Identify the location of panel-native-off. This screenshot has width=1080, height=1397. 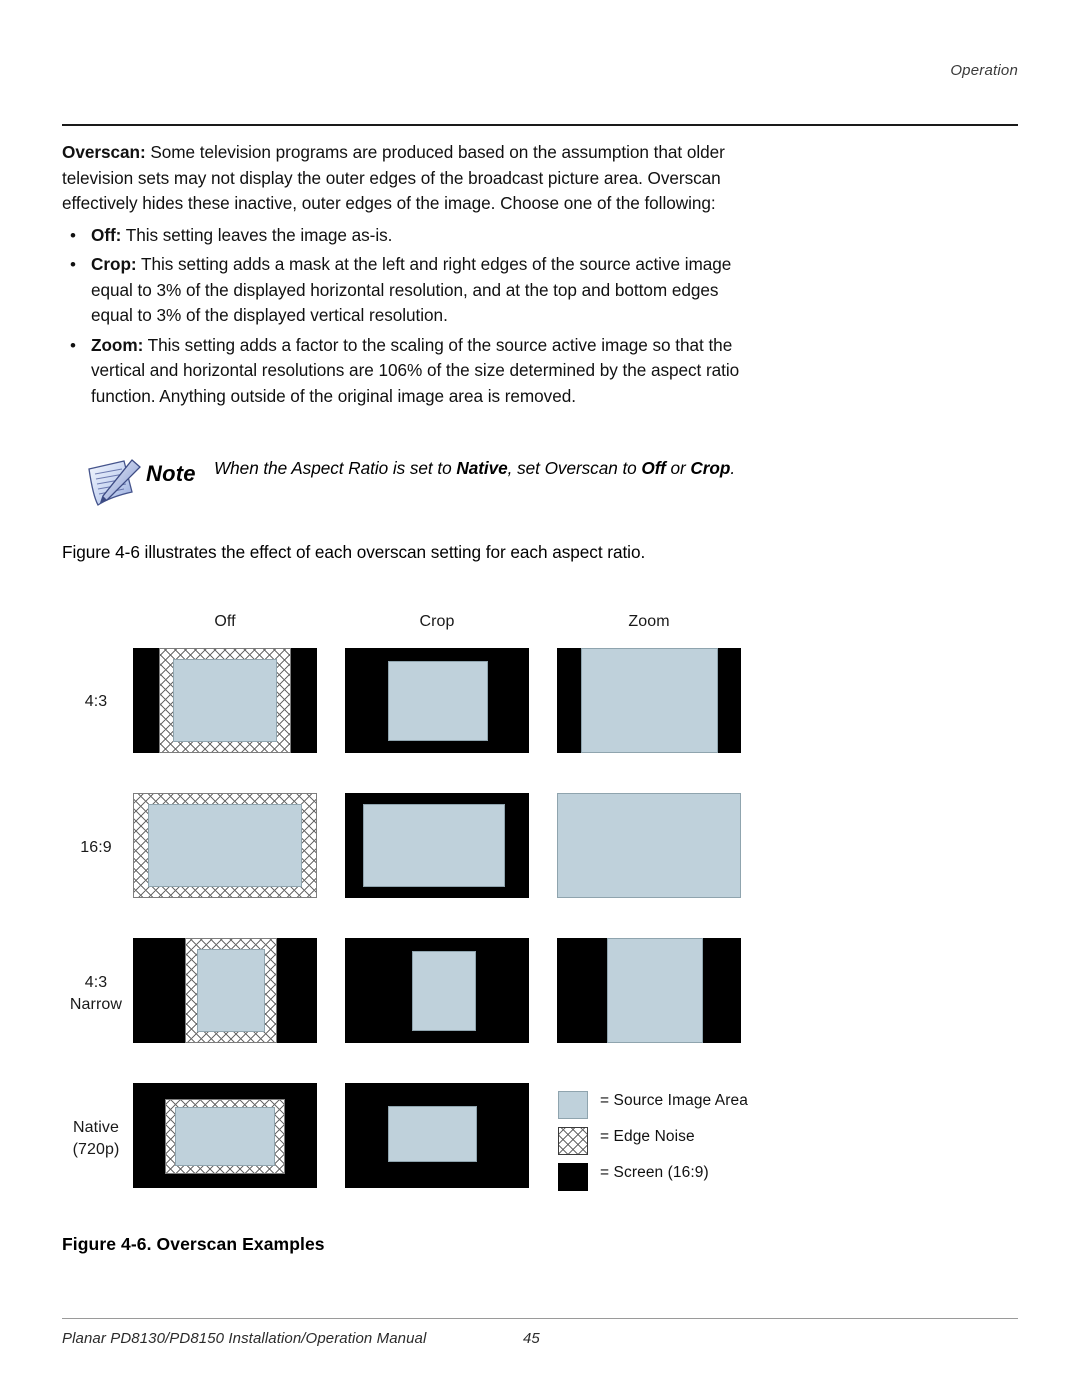
(225, 1135).